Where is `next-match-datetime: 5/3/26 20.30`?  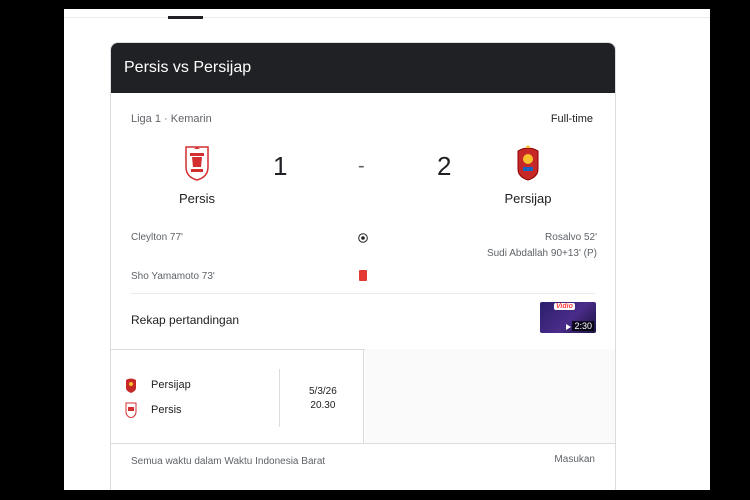
next-match-datetime: 5/3/26 20.30 is located at coordinates (323, 399).